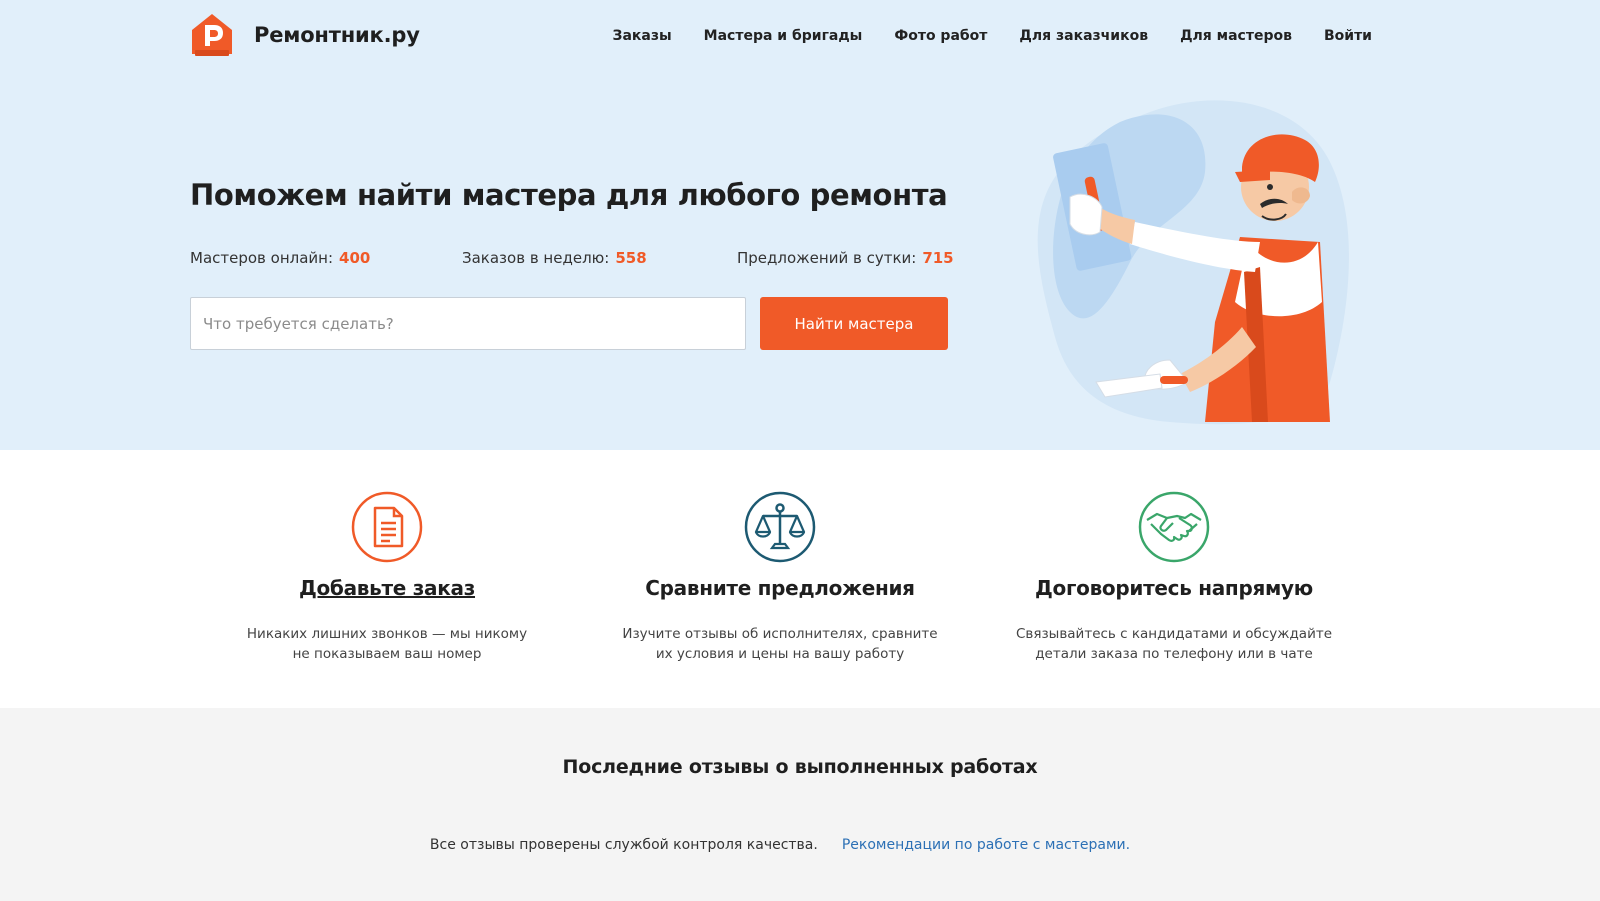  I want to click on nav-work-photos: Фото работ, so click(940, 36).